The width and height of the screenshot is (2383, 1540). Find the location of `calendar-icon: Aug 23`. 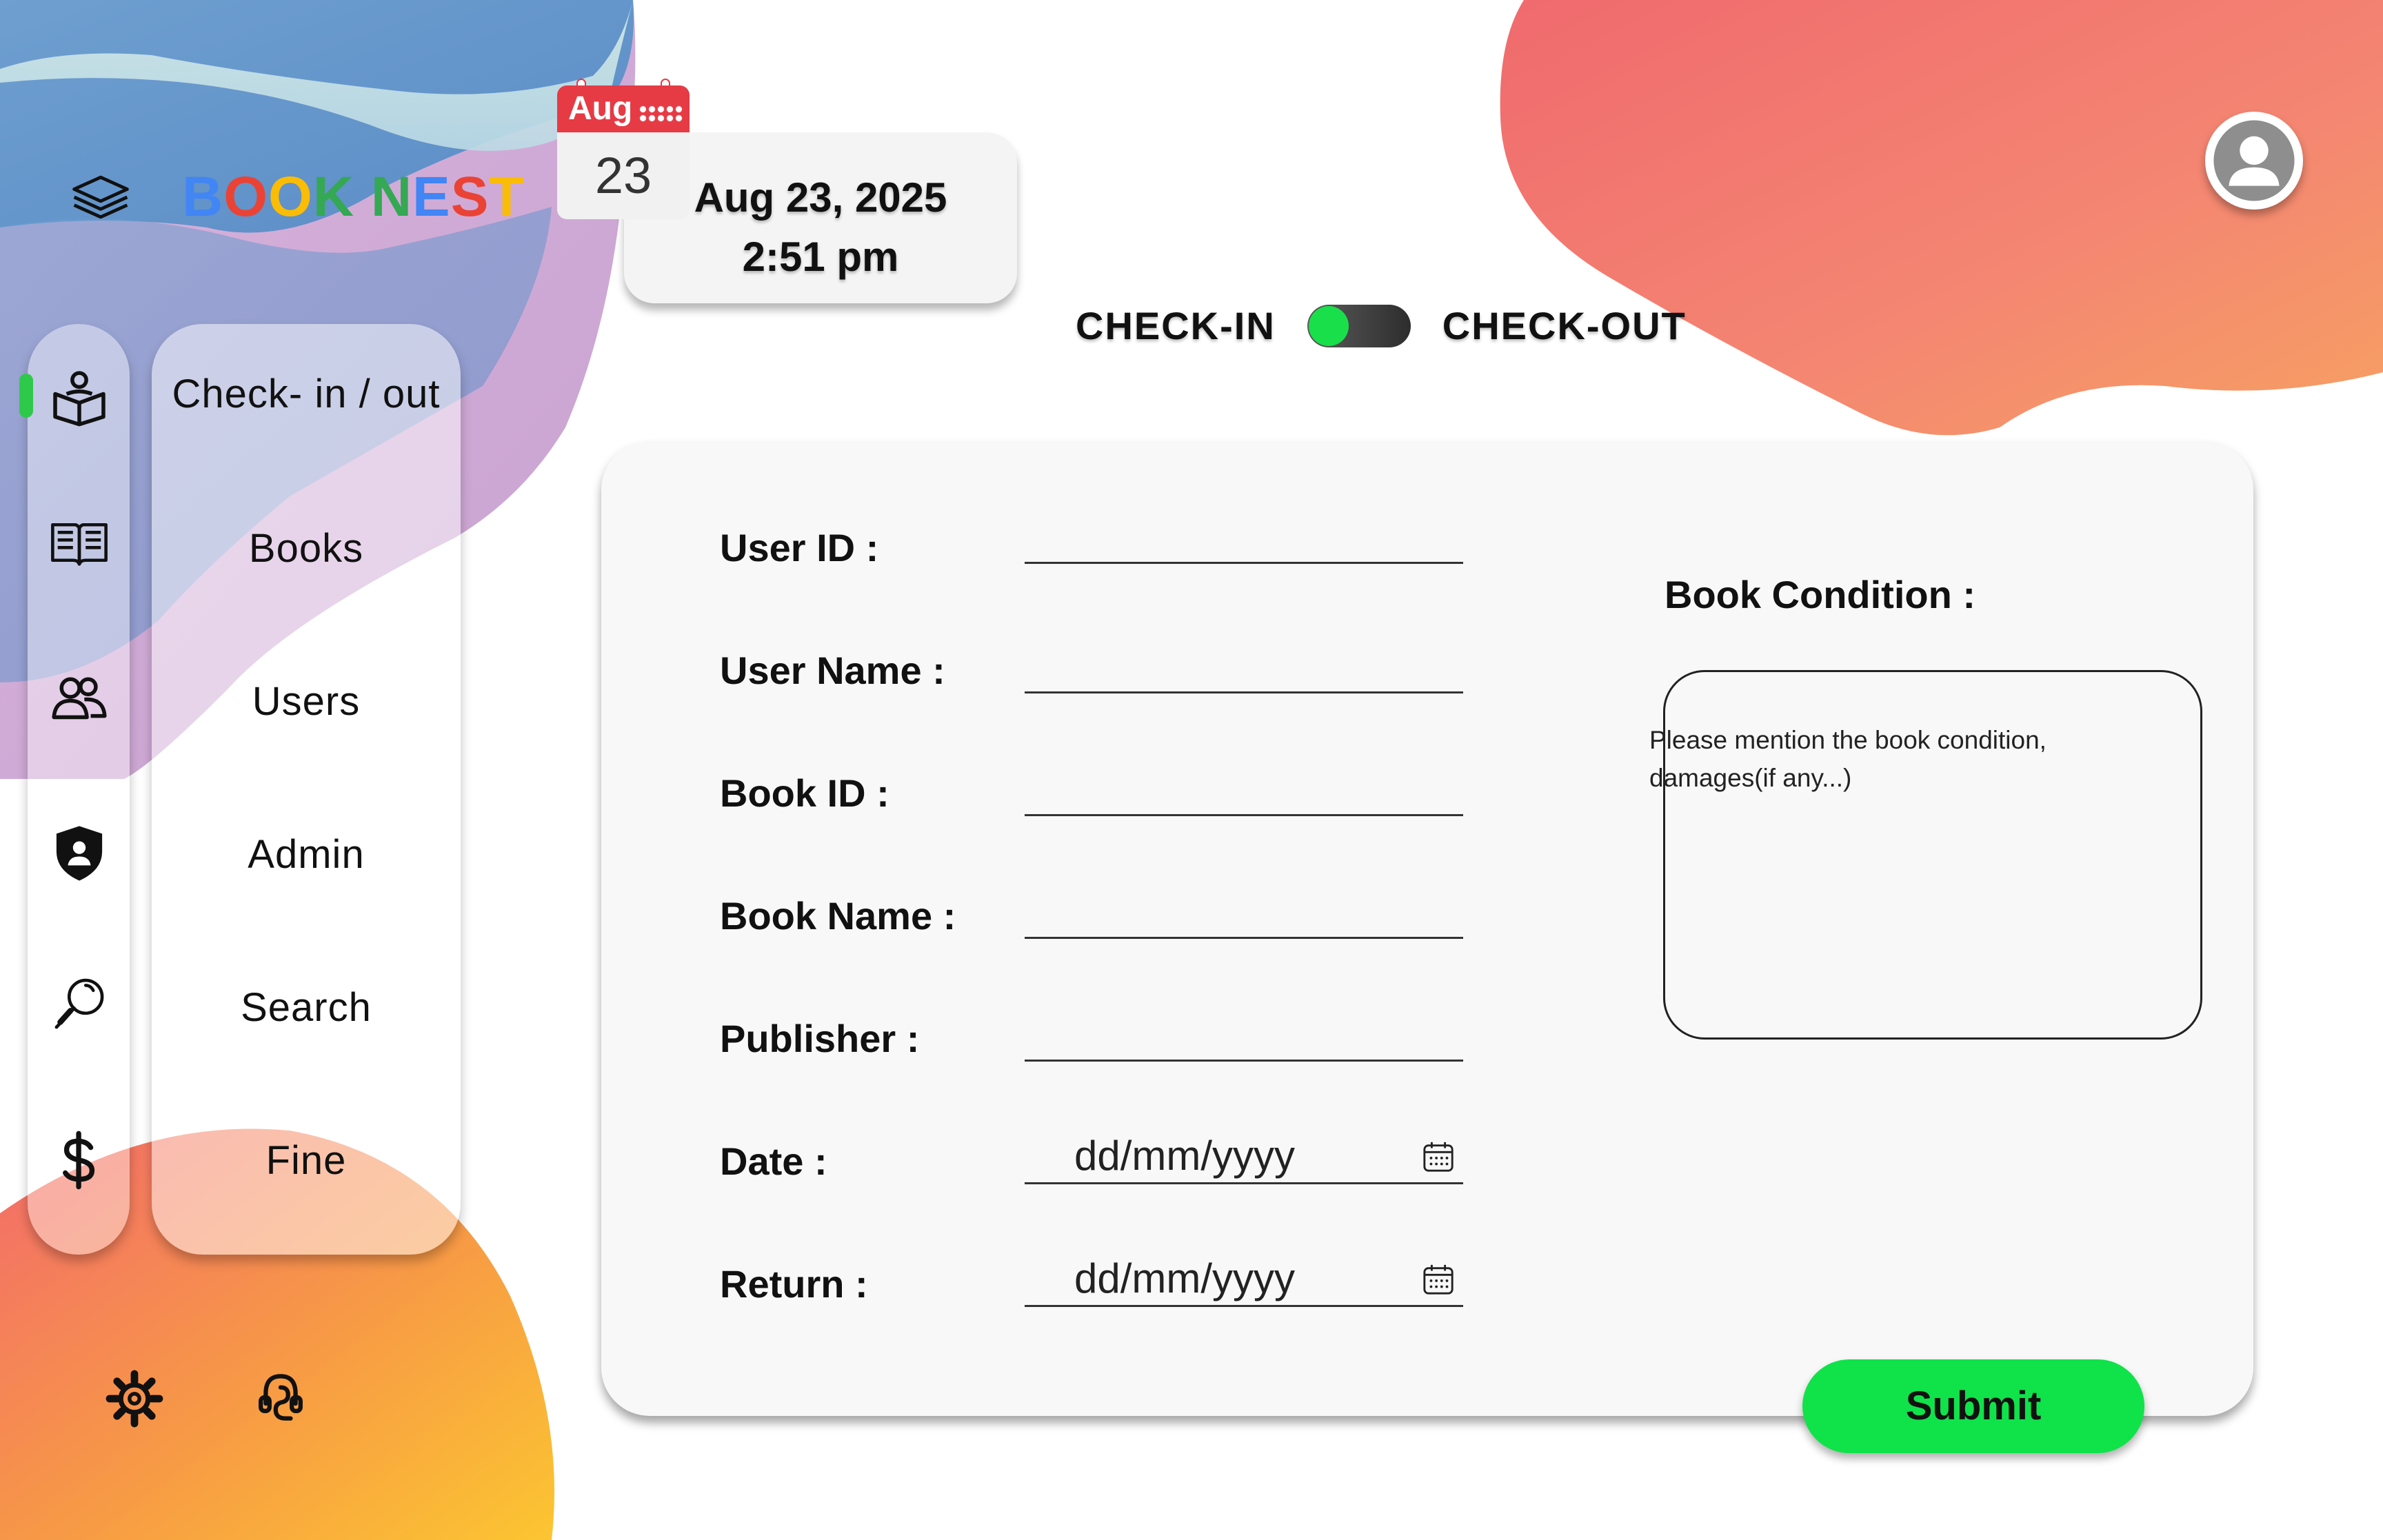

calendar-icon: Aug 23 is located at coordinates (623, 149).